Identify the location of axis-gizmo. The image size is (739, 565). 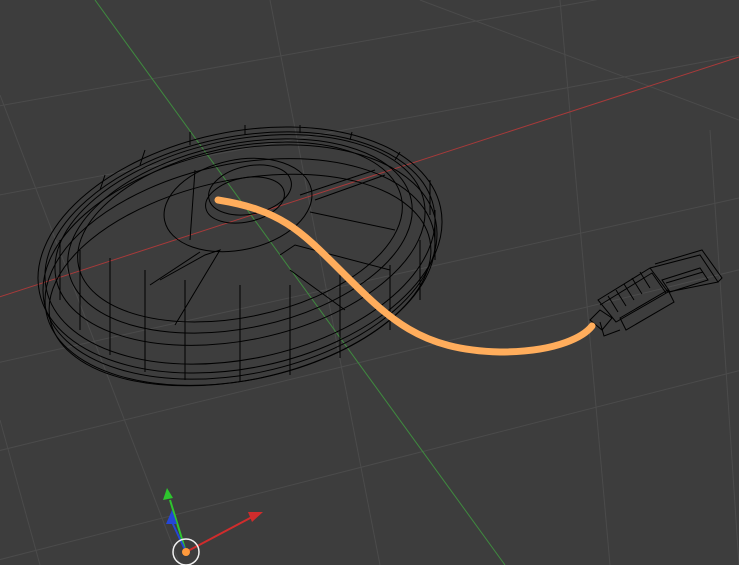
(213, 526).